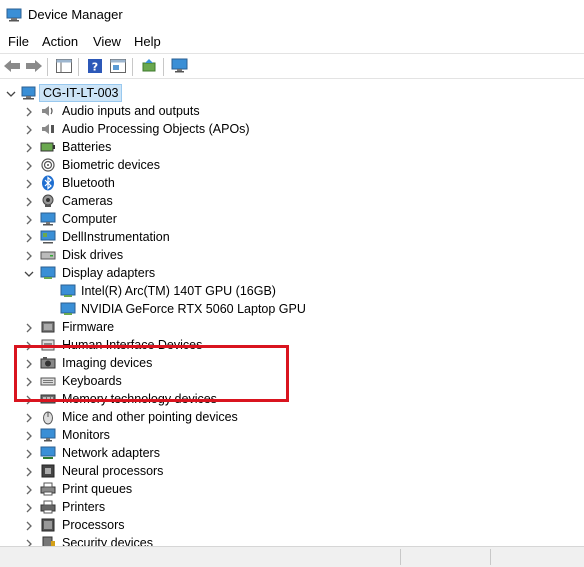 The image size is (584, 567). What do you see at coordinates (48, 507) in the screenshot?
I see `printer-icon` at bounding box center [48, 507].